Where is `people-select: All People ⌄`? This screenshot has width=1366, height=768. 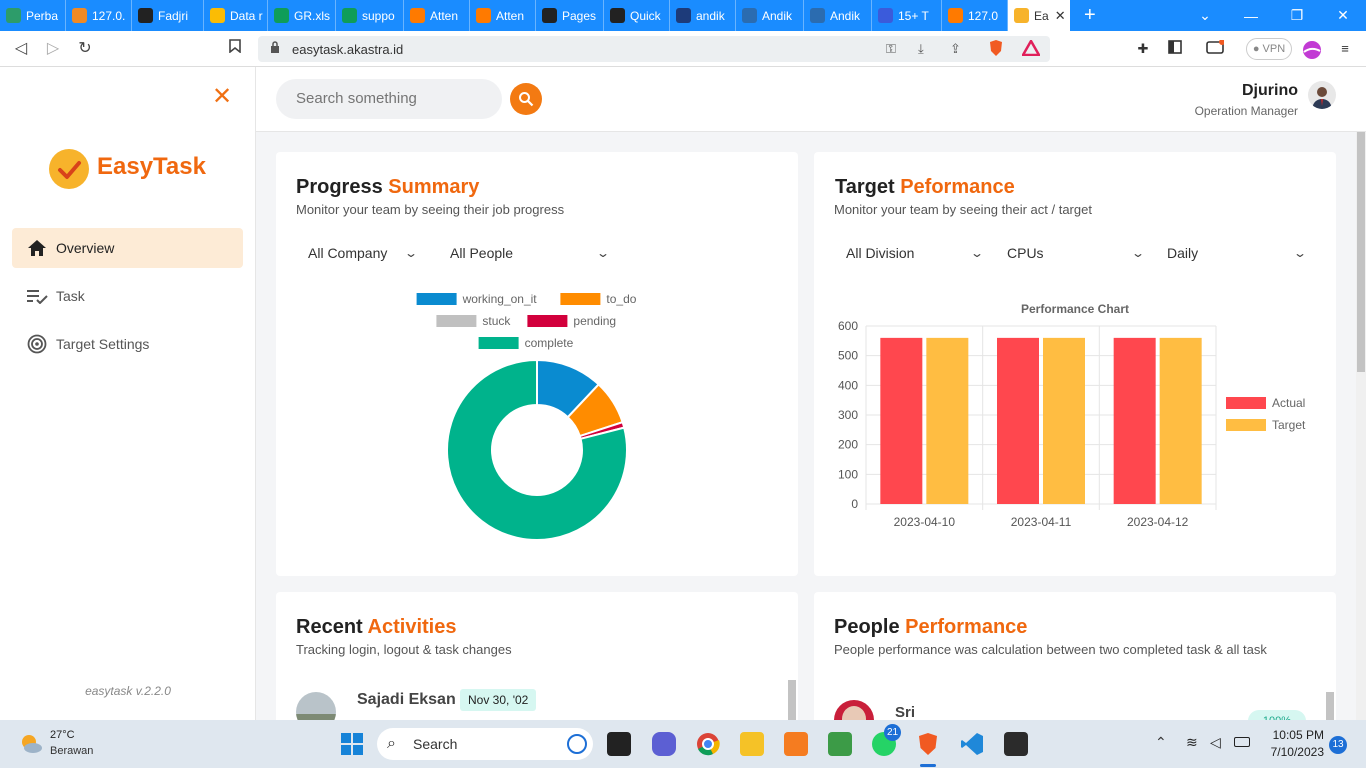
people-select: All People ⌄ is located at coordinates (530, 253).